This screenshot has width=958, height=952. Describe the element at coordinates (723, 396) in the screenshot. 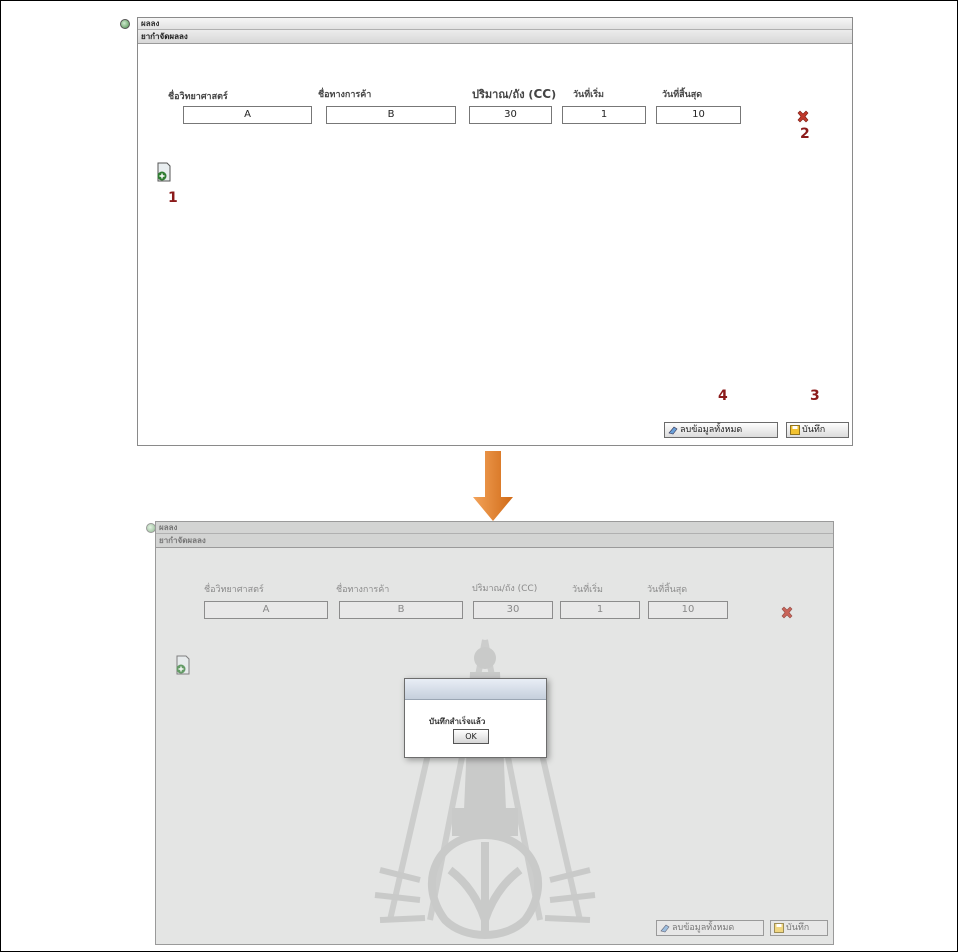

I see `marker-4: 4` at that location.